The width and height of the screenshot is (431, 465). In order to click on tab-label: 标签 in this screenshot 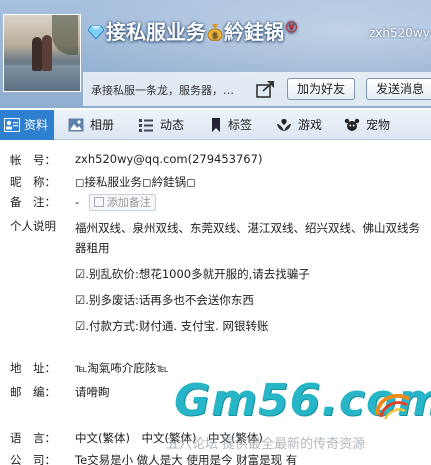, I will do `click(240, 125)`.